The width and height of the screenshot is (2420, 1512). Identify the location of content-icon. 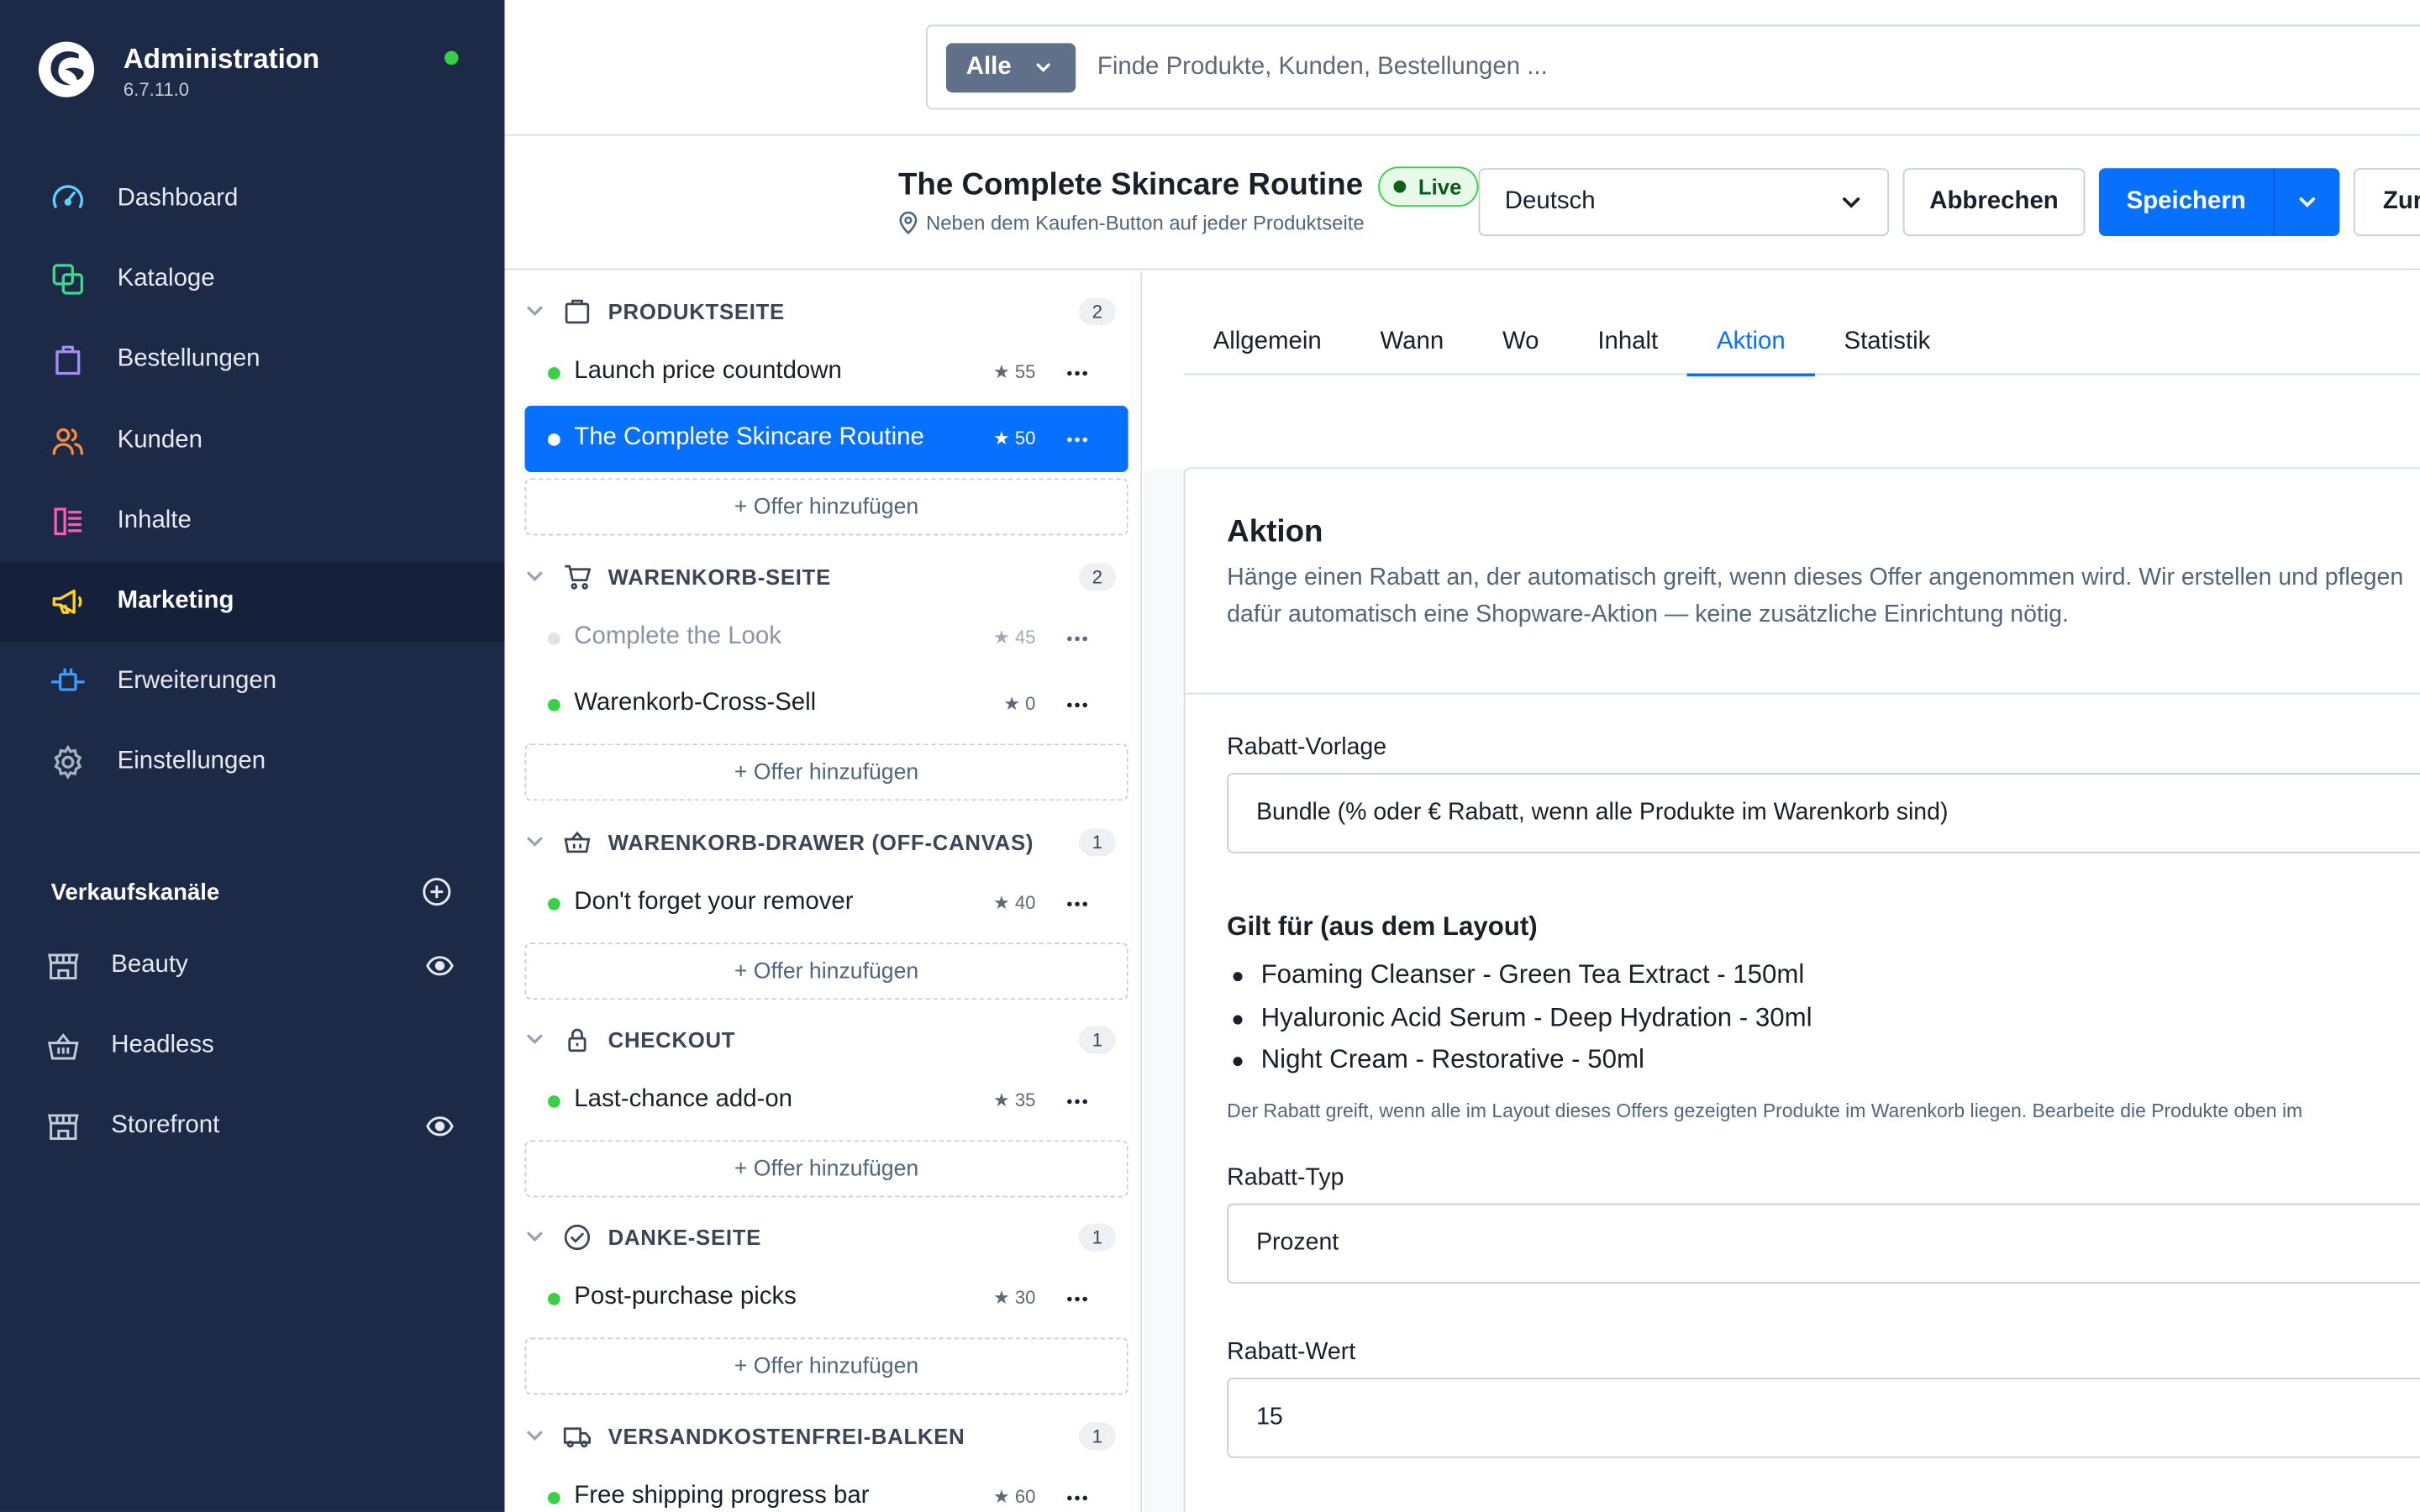
(68, 521).